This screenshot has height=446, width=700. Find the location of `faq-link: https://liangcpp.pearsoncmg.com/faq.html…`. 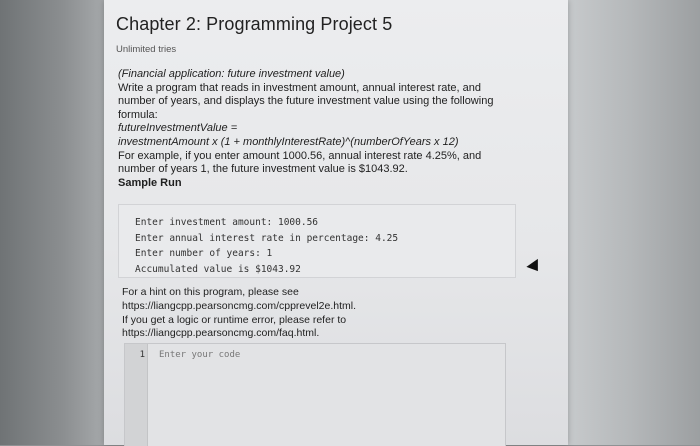

faq-link: https://liangcpp.pearsoncmg.com/faq.html… is located at coordinates (312, 334).